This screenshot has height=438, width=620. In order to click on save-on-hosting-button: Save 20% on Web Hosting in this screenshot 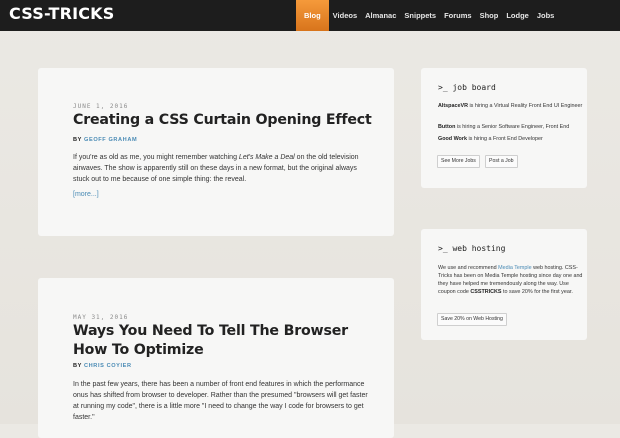, I will do `click(472, 319)`.